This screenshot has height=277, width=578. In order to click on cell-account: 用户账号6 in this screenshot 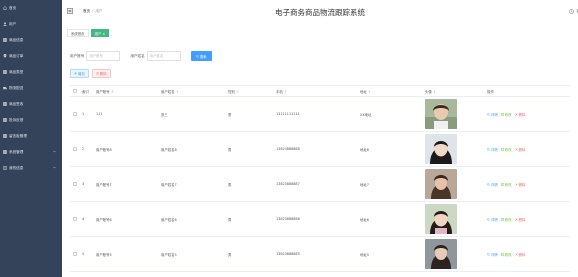, I will do `click(104, 219)`.